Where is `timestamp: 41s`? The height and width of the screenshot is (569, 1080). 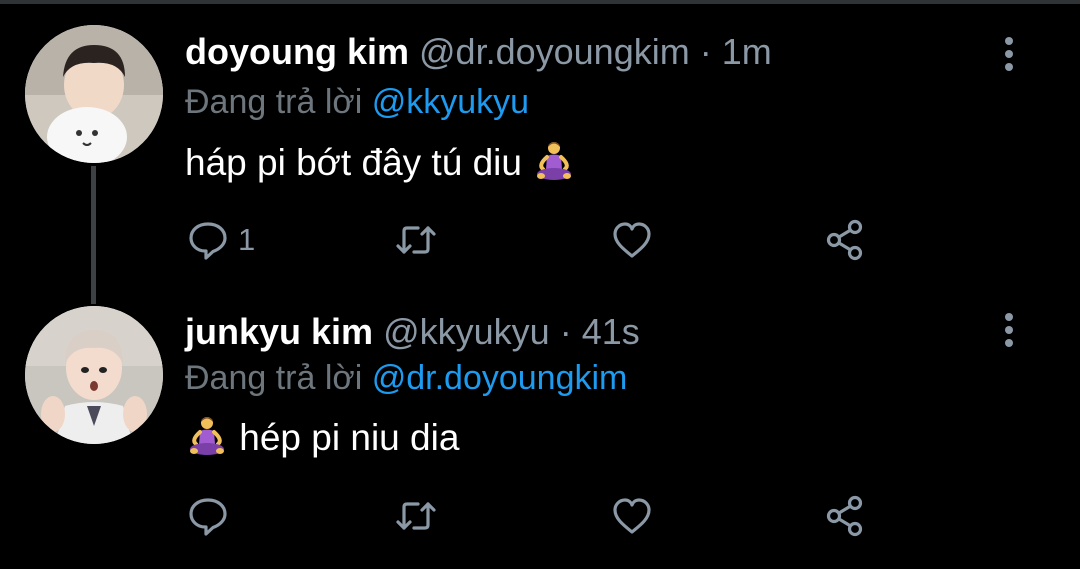
timestamp: 41s is located at coordinates (611, 331).